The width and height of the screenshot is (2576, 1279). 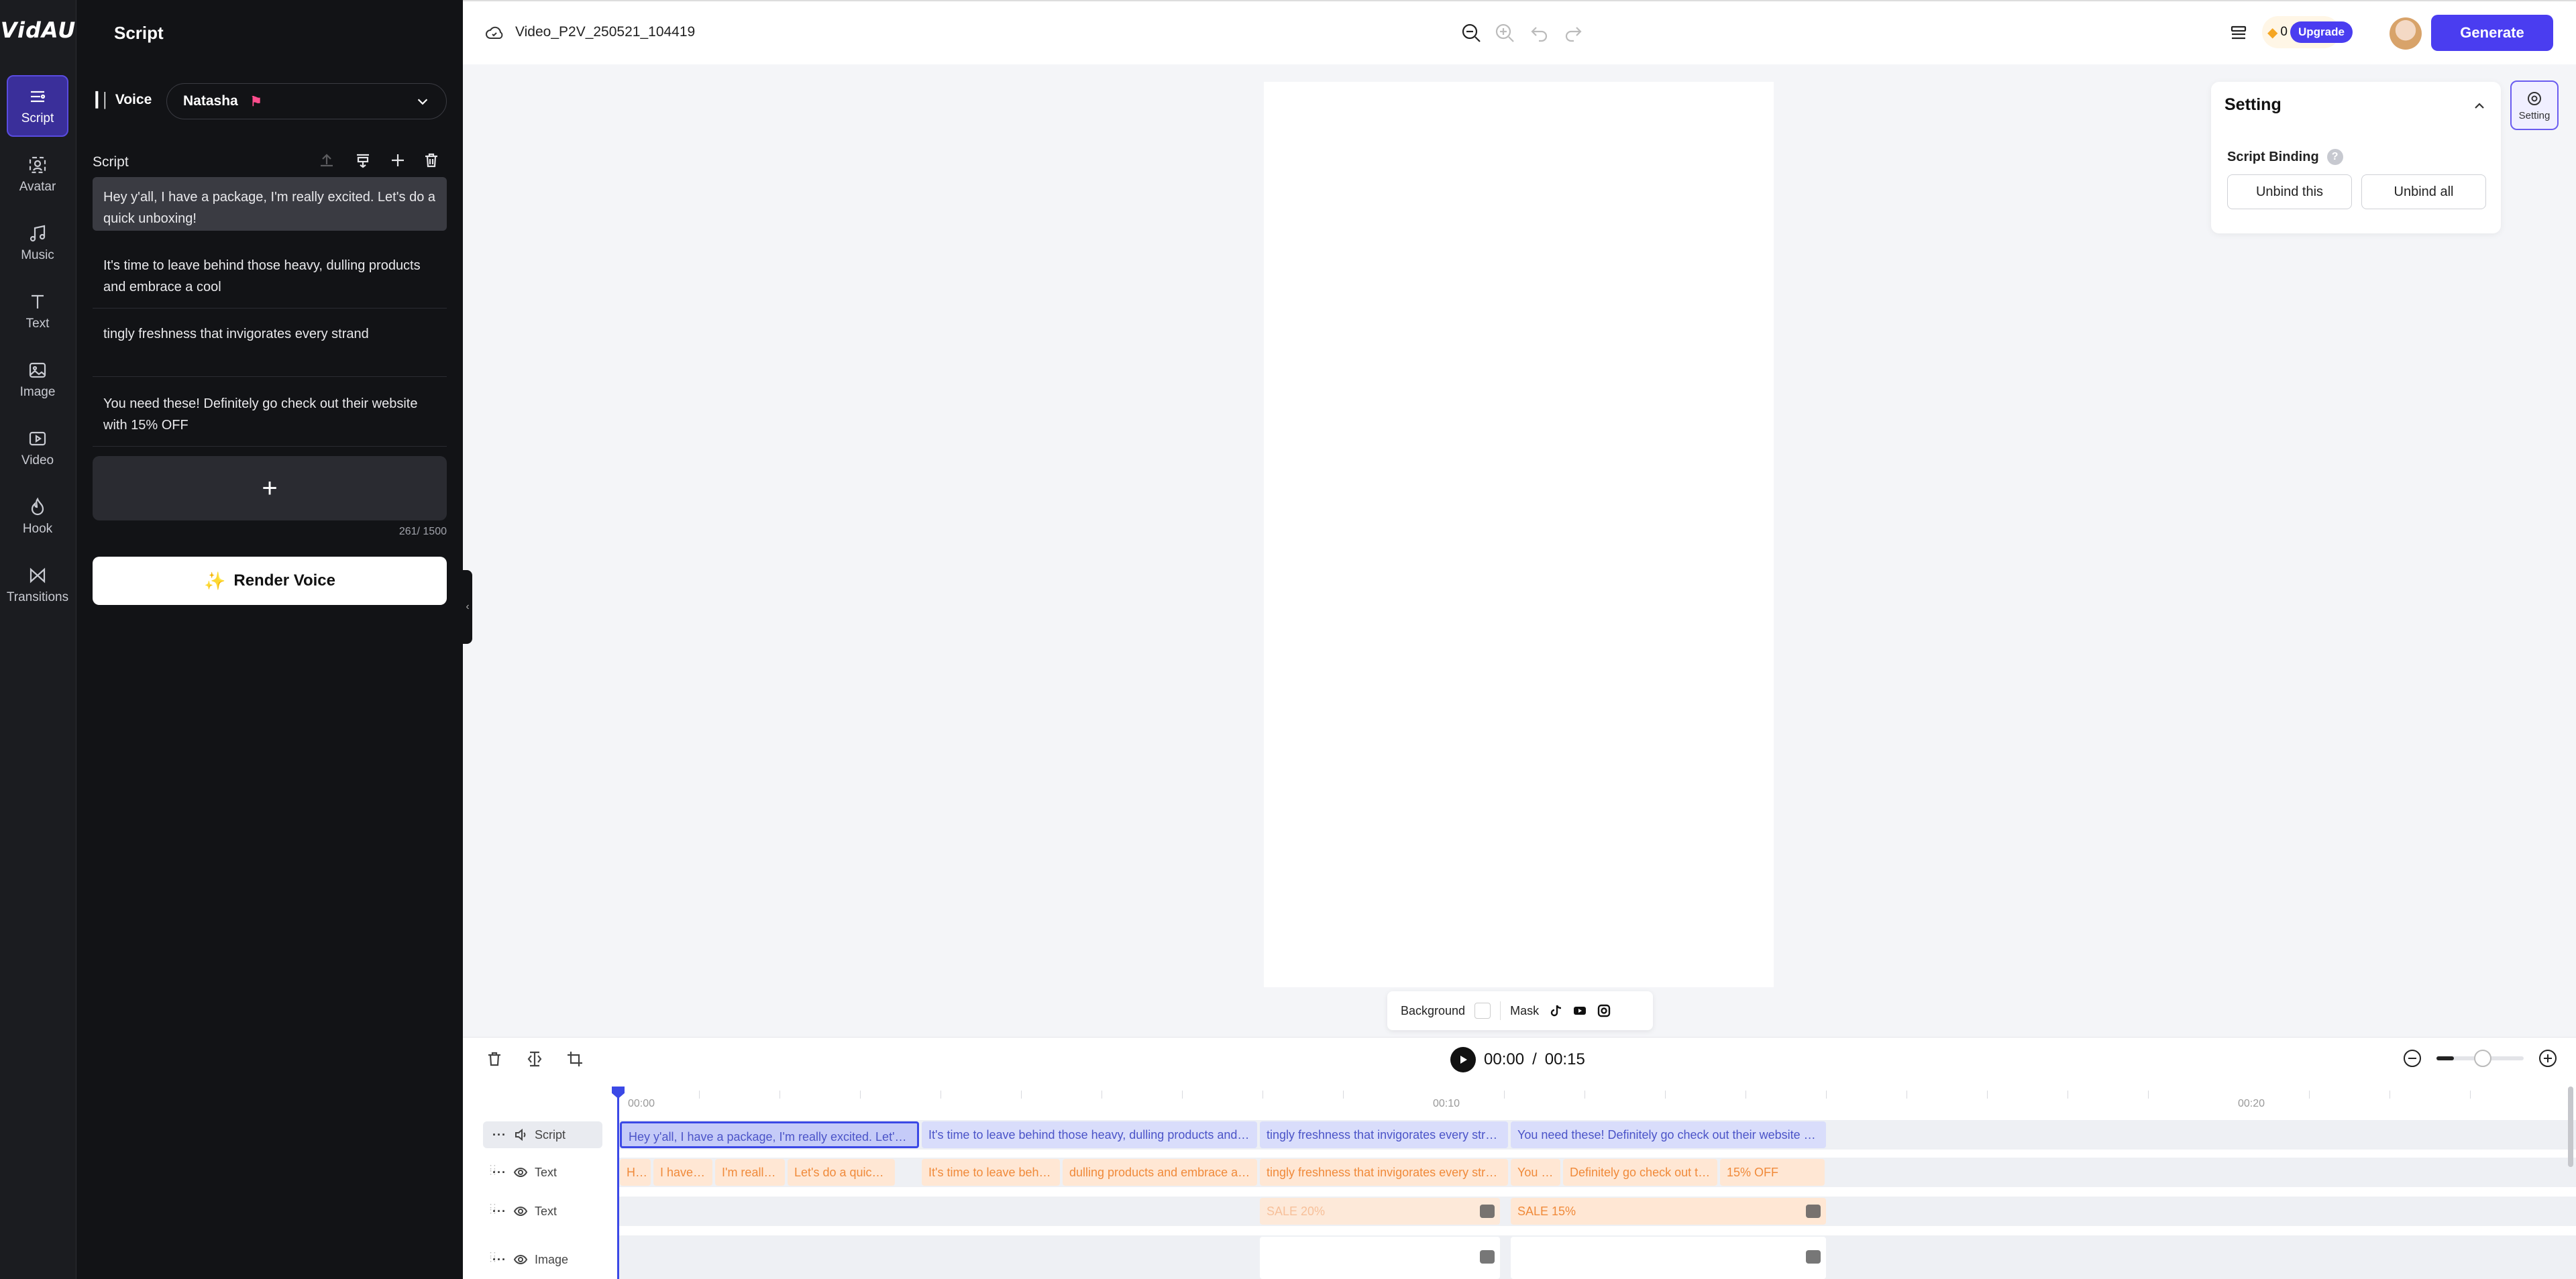 What do you see at coordinates (1160, 1172) in the screenshot?
I see `text-clip: dulling products and embrace a cool` at bounding box center [1160, 1172].